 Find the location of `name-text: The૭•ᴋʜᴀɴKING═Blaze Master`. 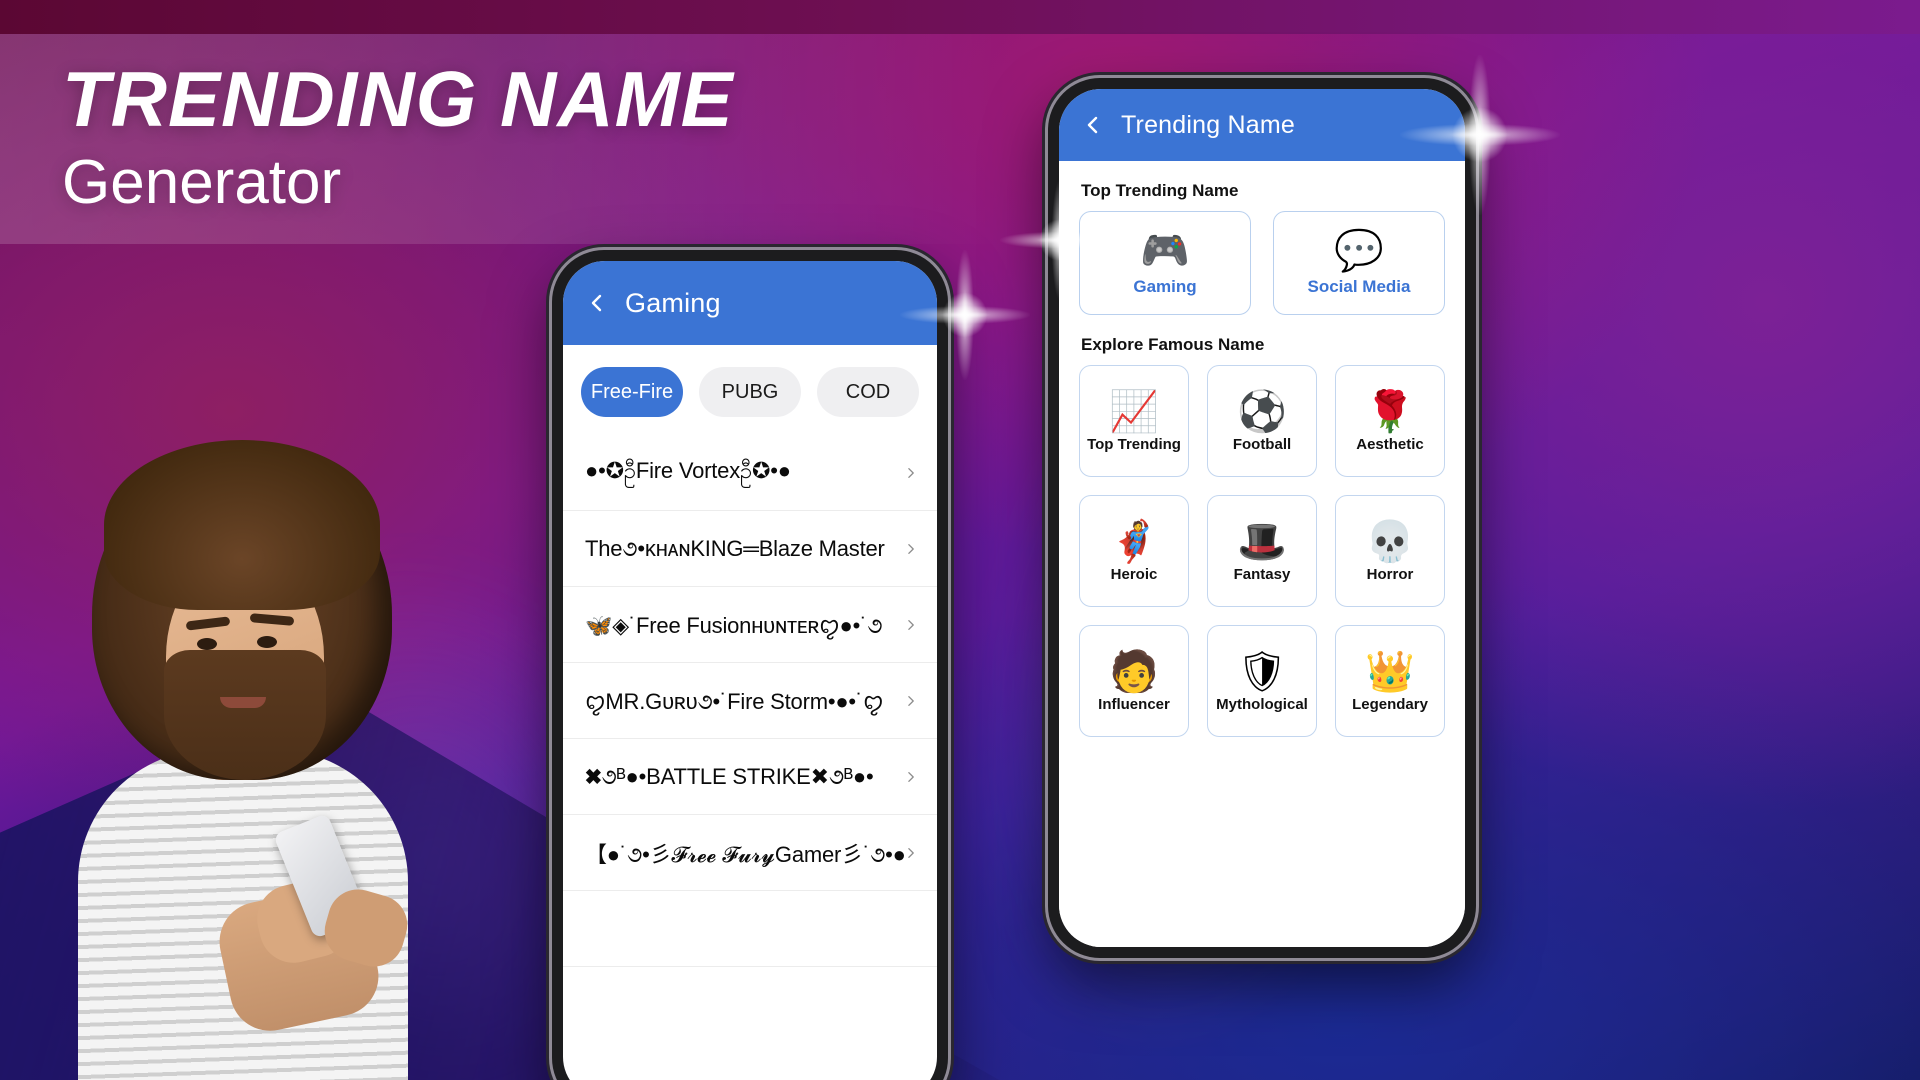

name-text: The૭•ᴋʜᴀɴKING═Blaze Master is located at coordinates (735, 548).